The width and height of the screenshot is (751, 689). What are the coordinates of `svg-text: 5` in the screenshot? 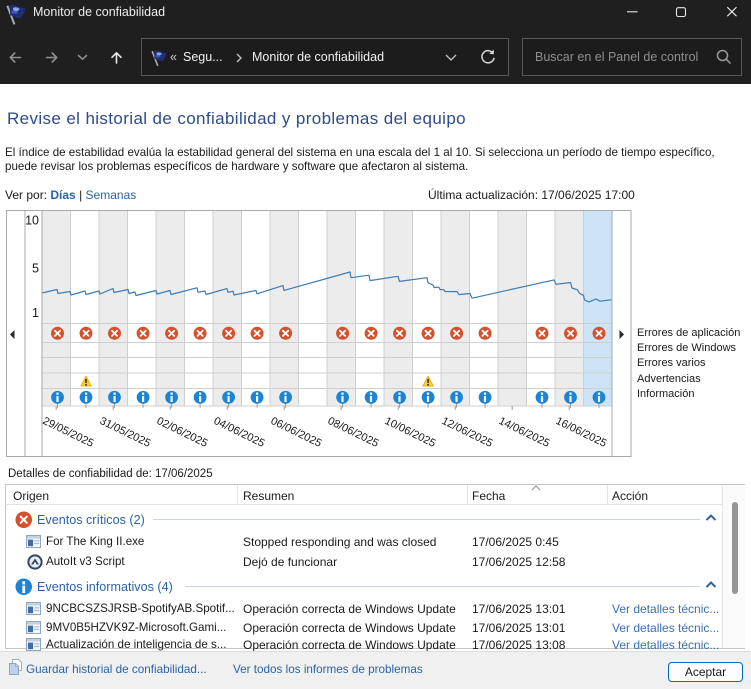 It's located at (35, 269).